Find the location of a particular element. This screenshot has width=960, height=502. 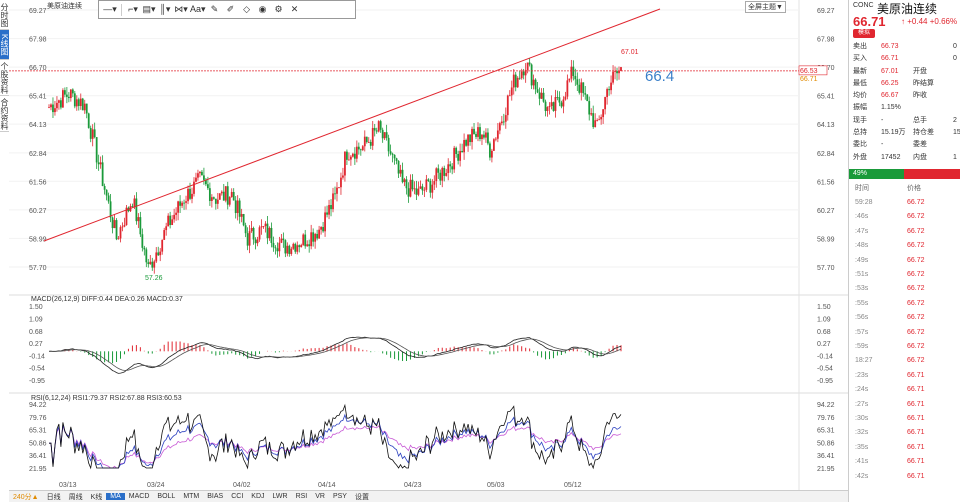

tick-row: 59:28 66.72 is located at coordinates (904, 203).